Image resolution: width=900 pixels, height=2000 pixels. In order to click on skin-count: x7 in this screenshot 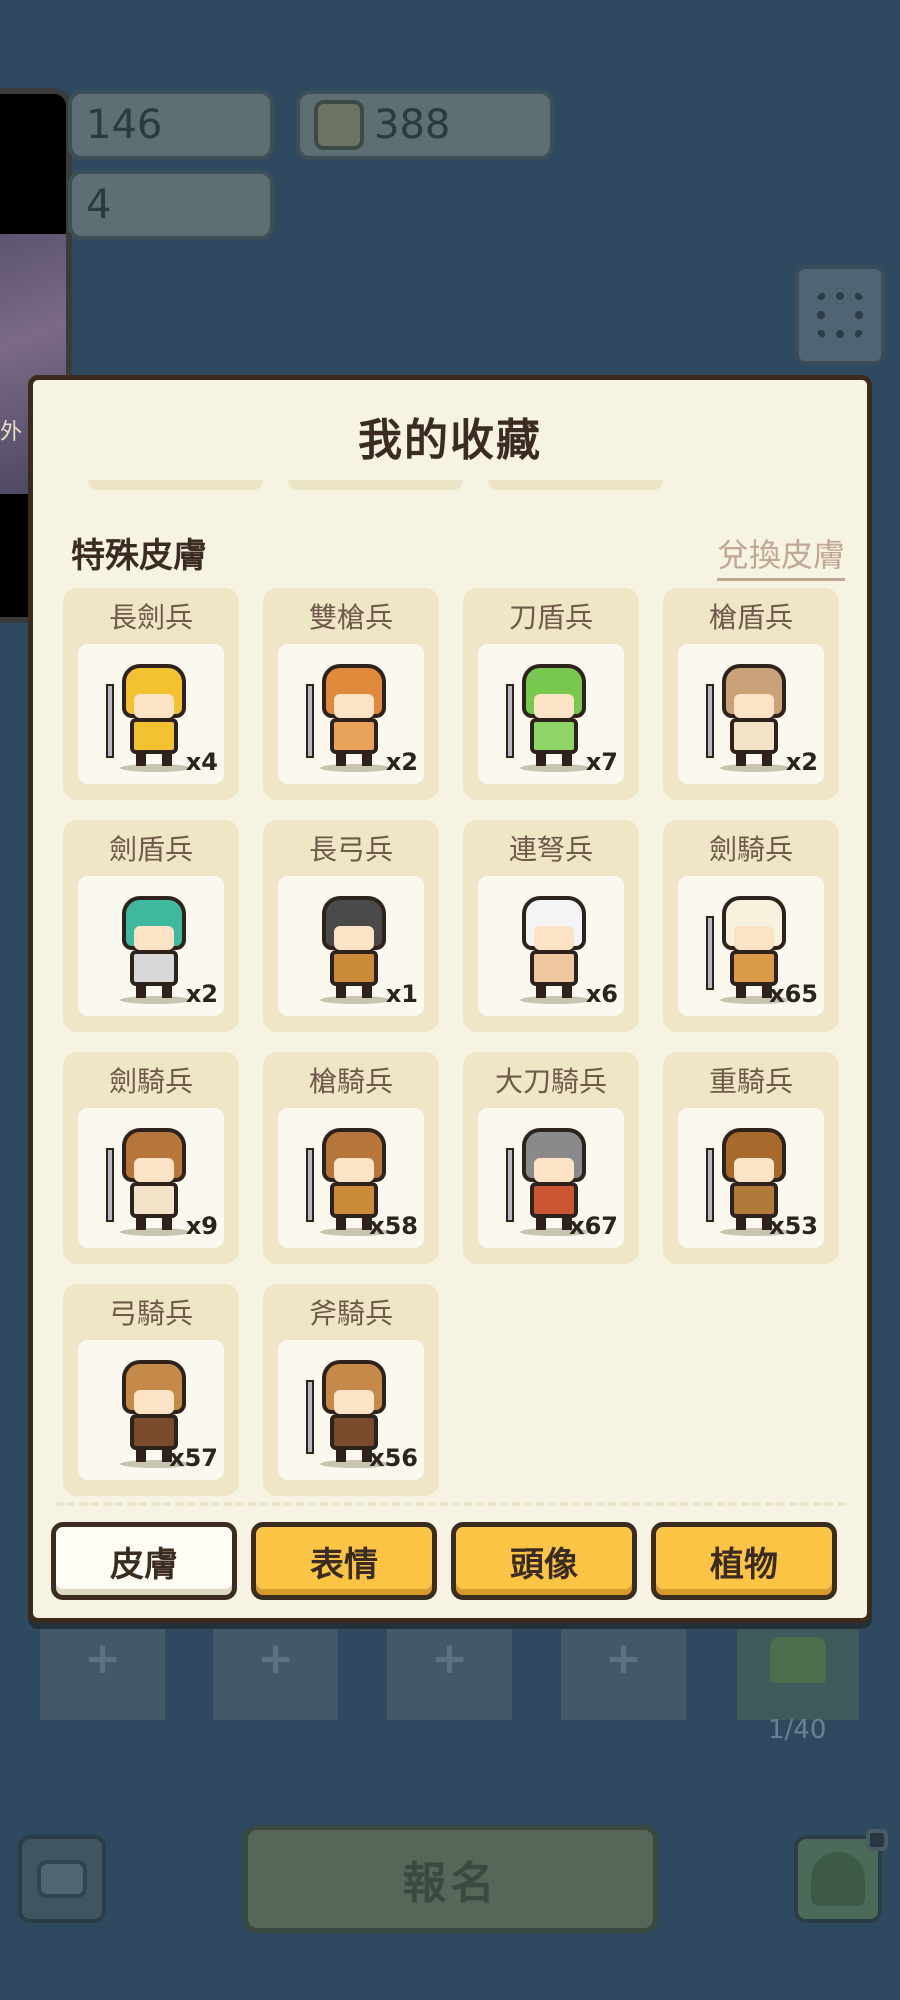, I will do `click(601, 762)`.